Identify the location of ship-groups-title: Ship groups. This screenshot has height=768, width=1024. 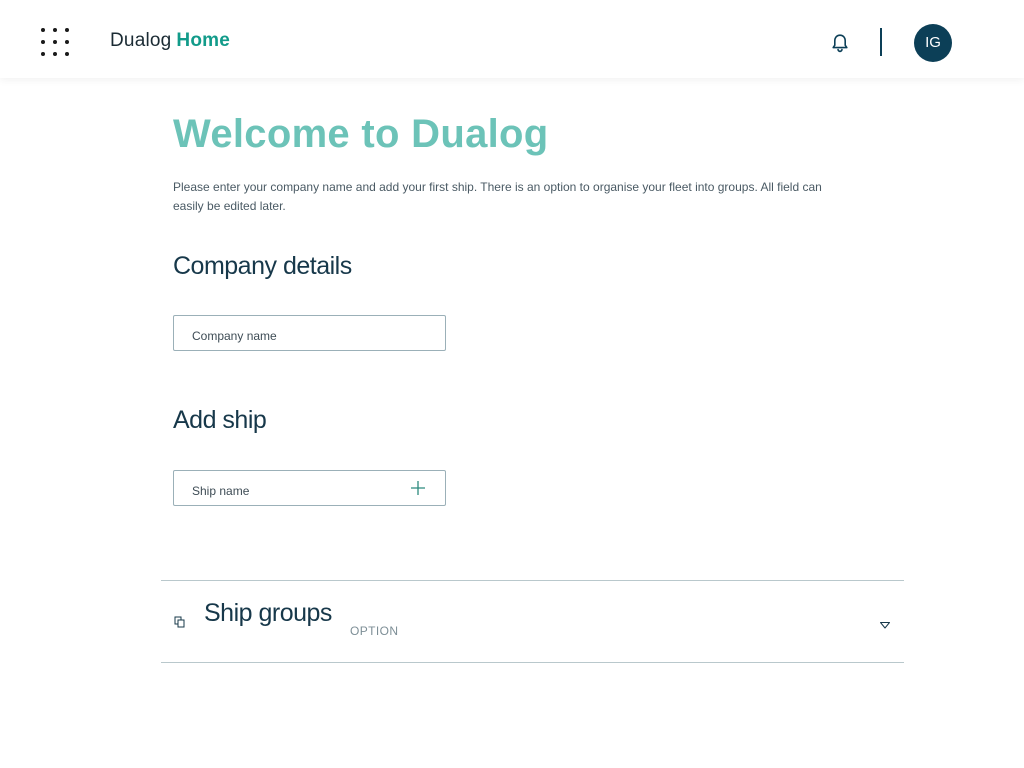
(268, 613).